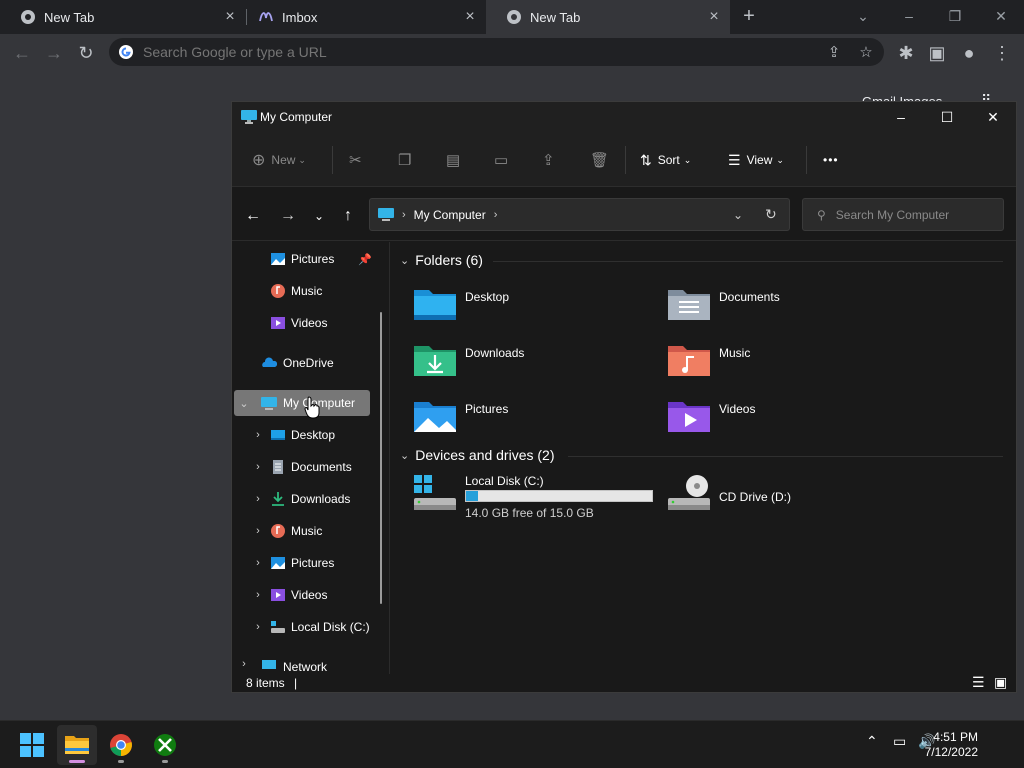 This screenshot has width=1024, height=768. What do you see at coordinates (978, 682) in the screenshot?
I see `details-view-icon: ☰` at bounding box center [978, 682].